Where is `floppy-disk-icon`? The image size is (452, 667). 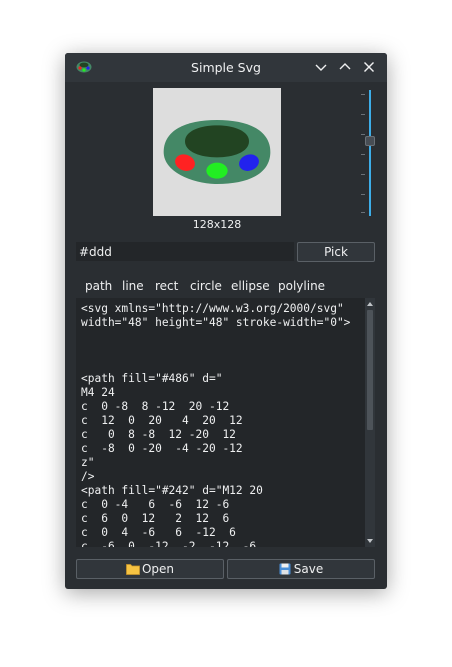 floppy-disk-icon is located at coordinates (285, 569).